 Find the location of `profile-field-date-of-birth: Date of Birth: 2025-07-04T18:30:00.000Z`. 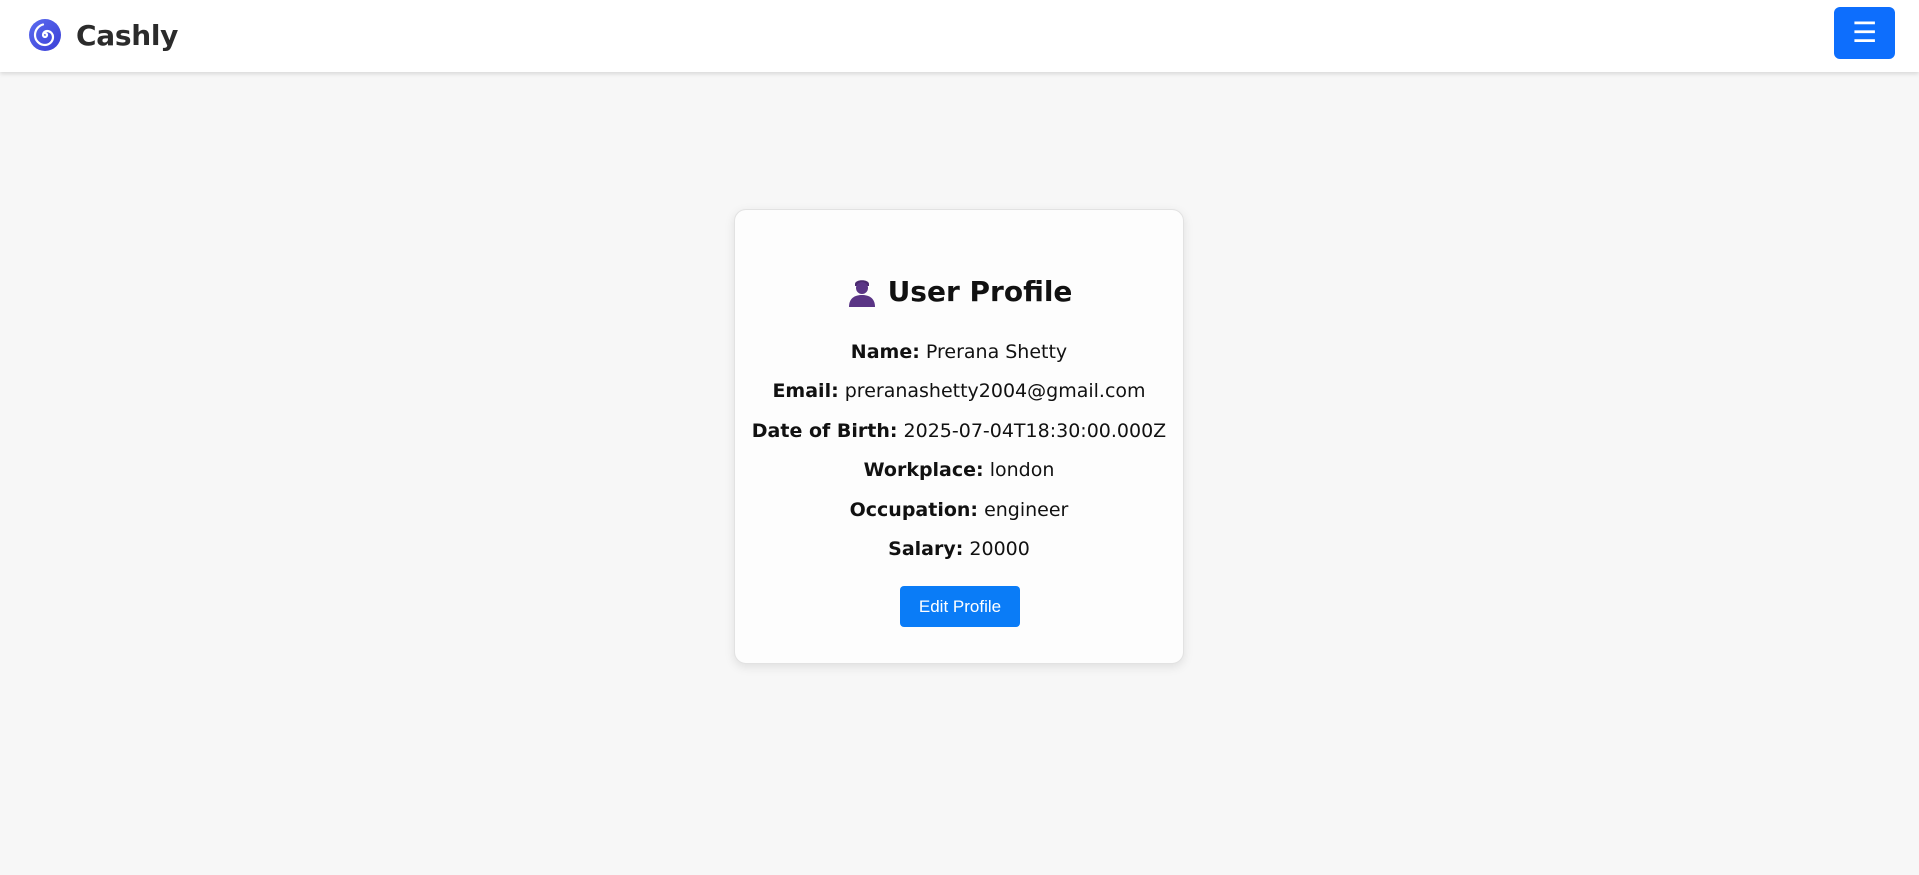

profile-field-date-of-birth: Date of Birth: 2025-07-04T18:30:00.000Z is located at coordinates (959, 431).